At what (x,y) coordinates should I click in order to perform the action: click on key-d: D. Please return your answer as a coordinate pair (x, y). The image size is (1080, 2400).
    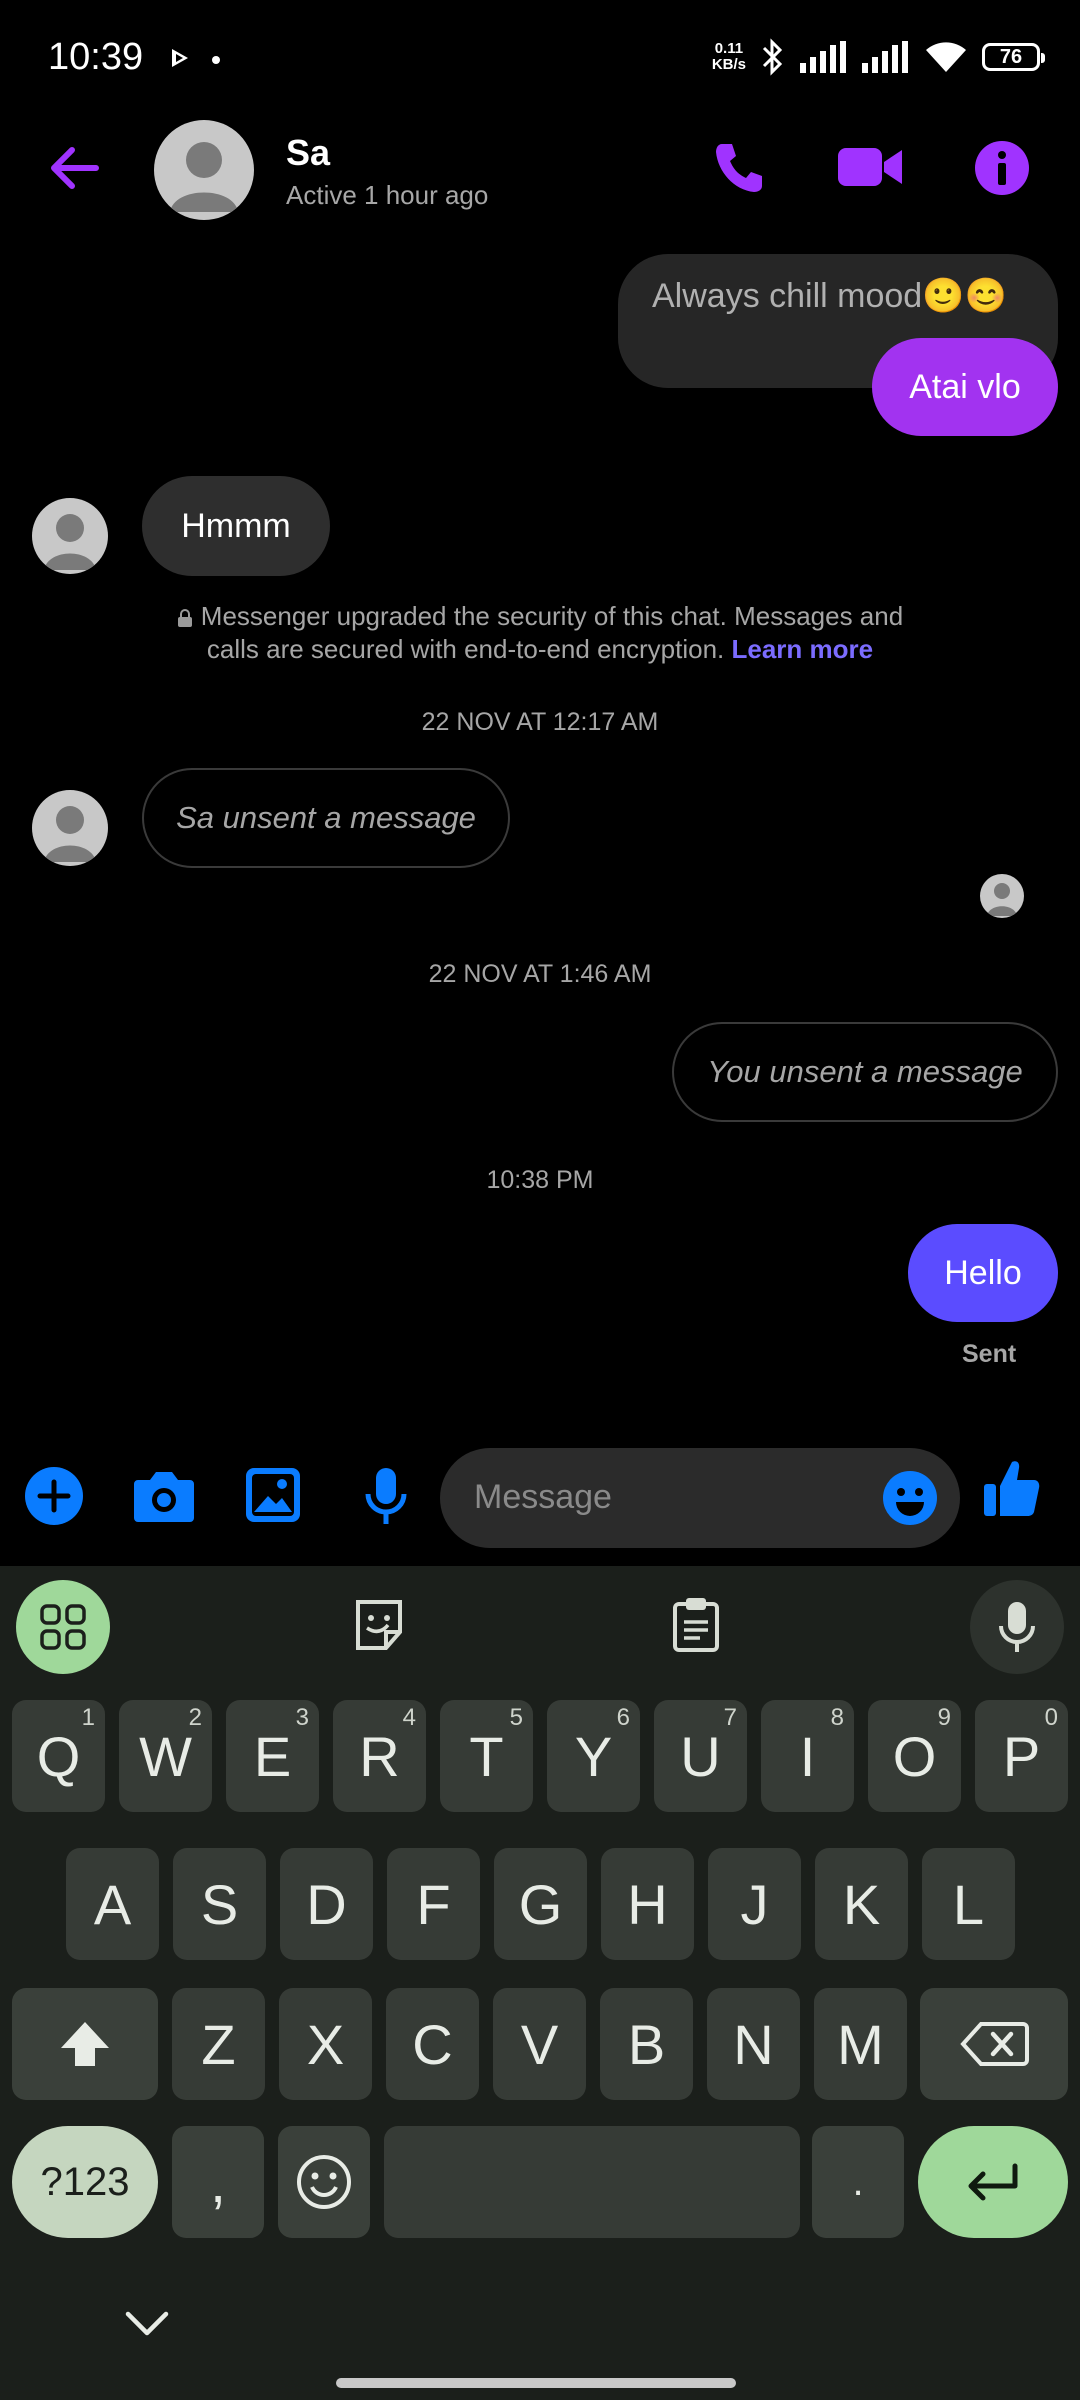
    Looking at the image, I should click on (326, 1904).